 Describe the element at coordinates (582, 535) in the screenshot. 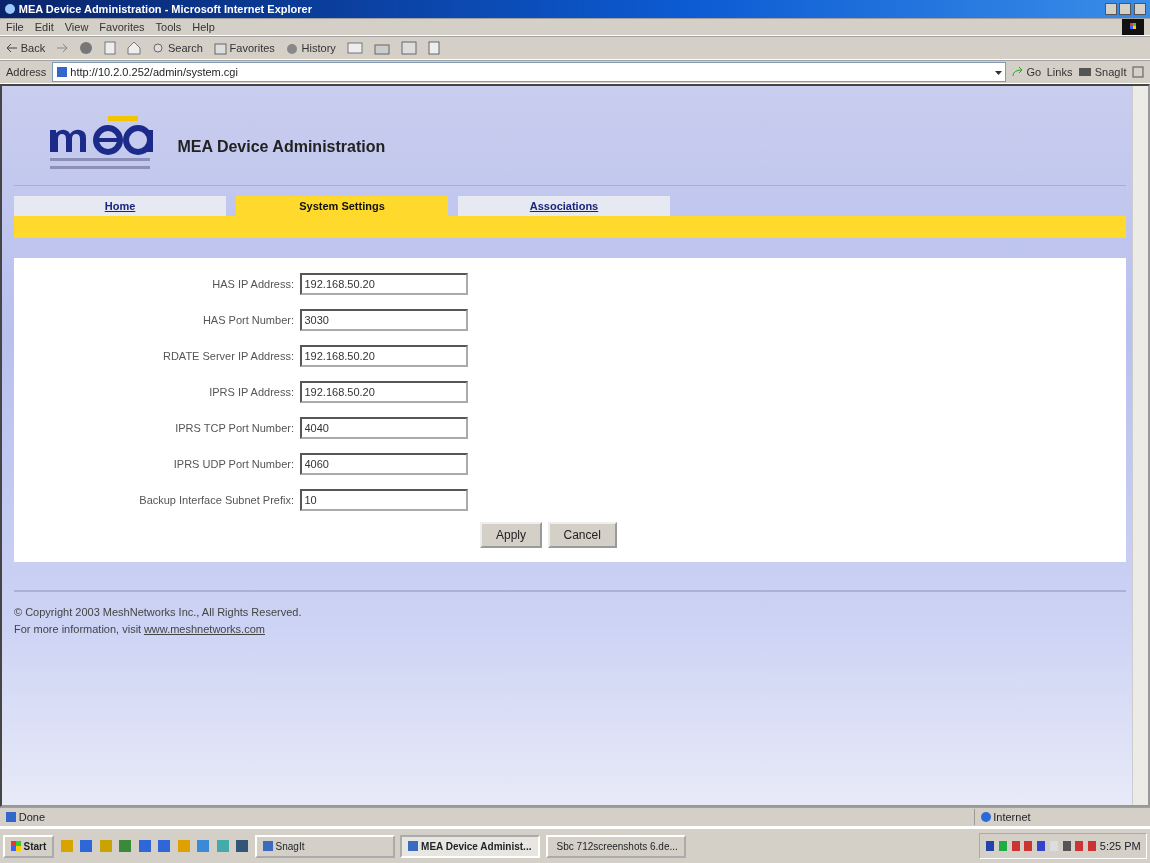

I see `cancel-button: Cancel` at that location.